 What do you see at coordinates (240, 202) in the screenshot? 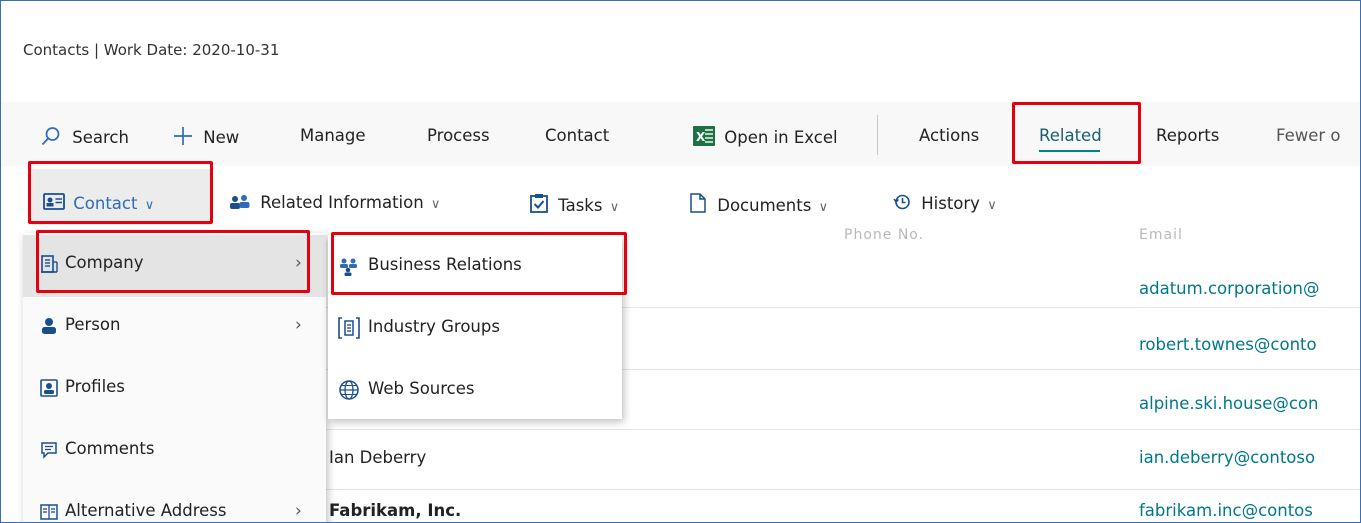
I see `people-icon` at bounding box center [240, 202].